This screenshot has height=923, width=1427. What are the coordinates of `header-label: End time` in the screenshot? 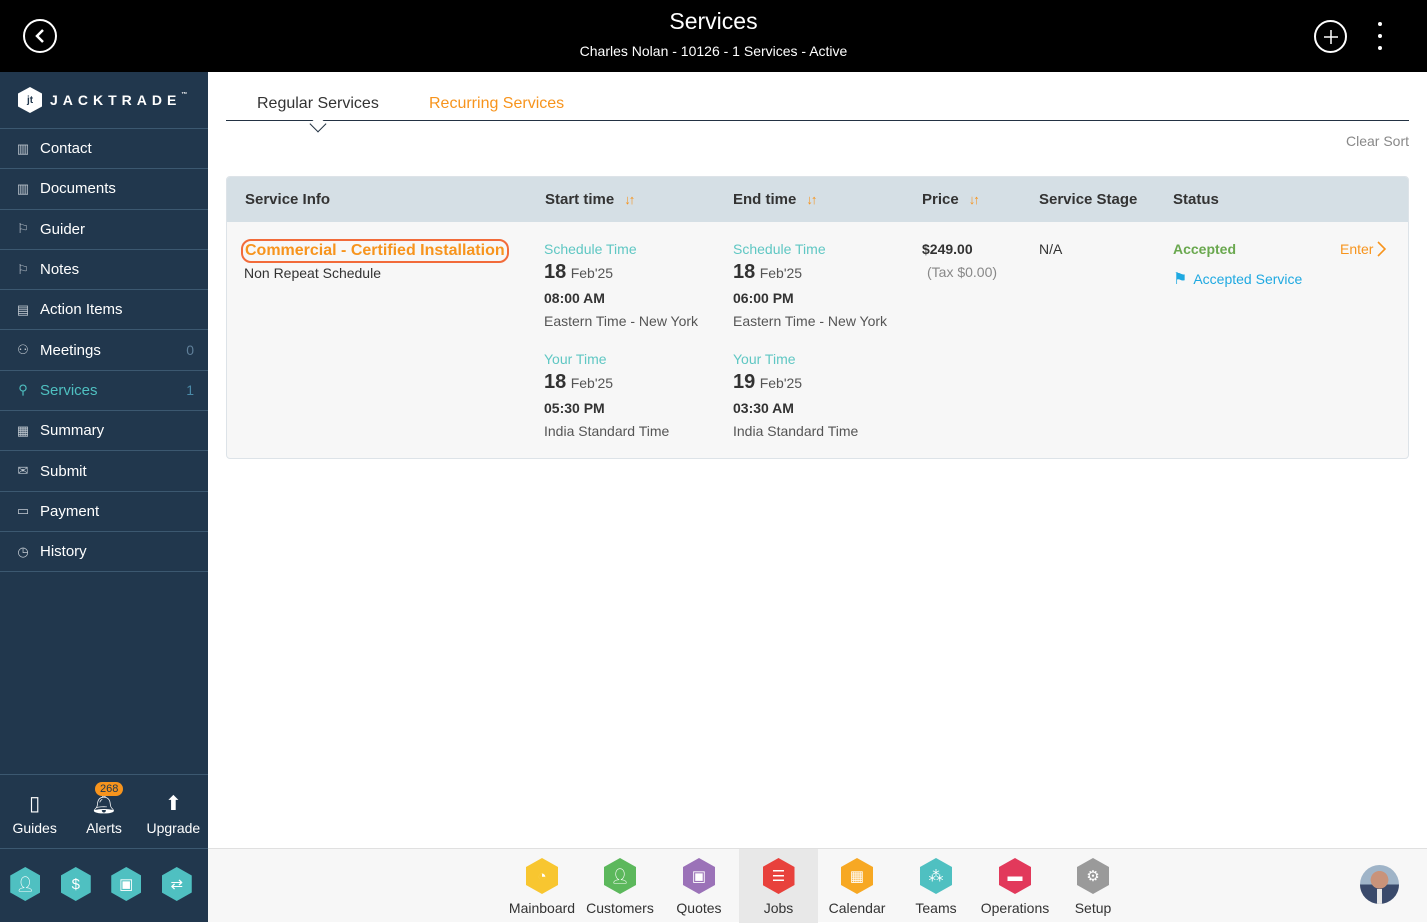 It's located at (765, 199).